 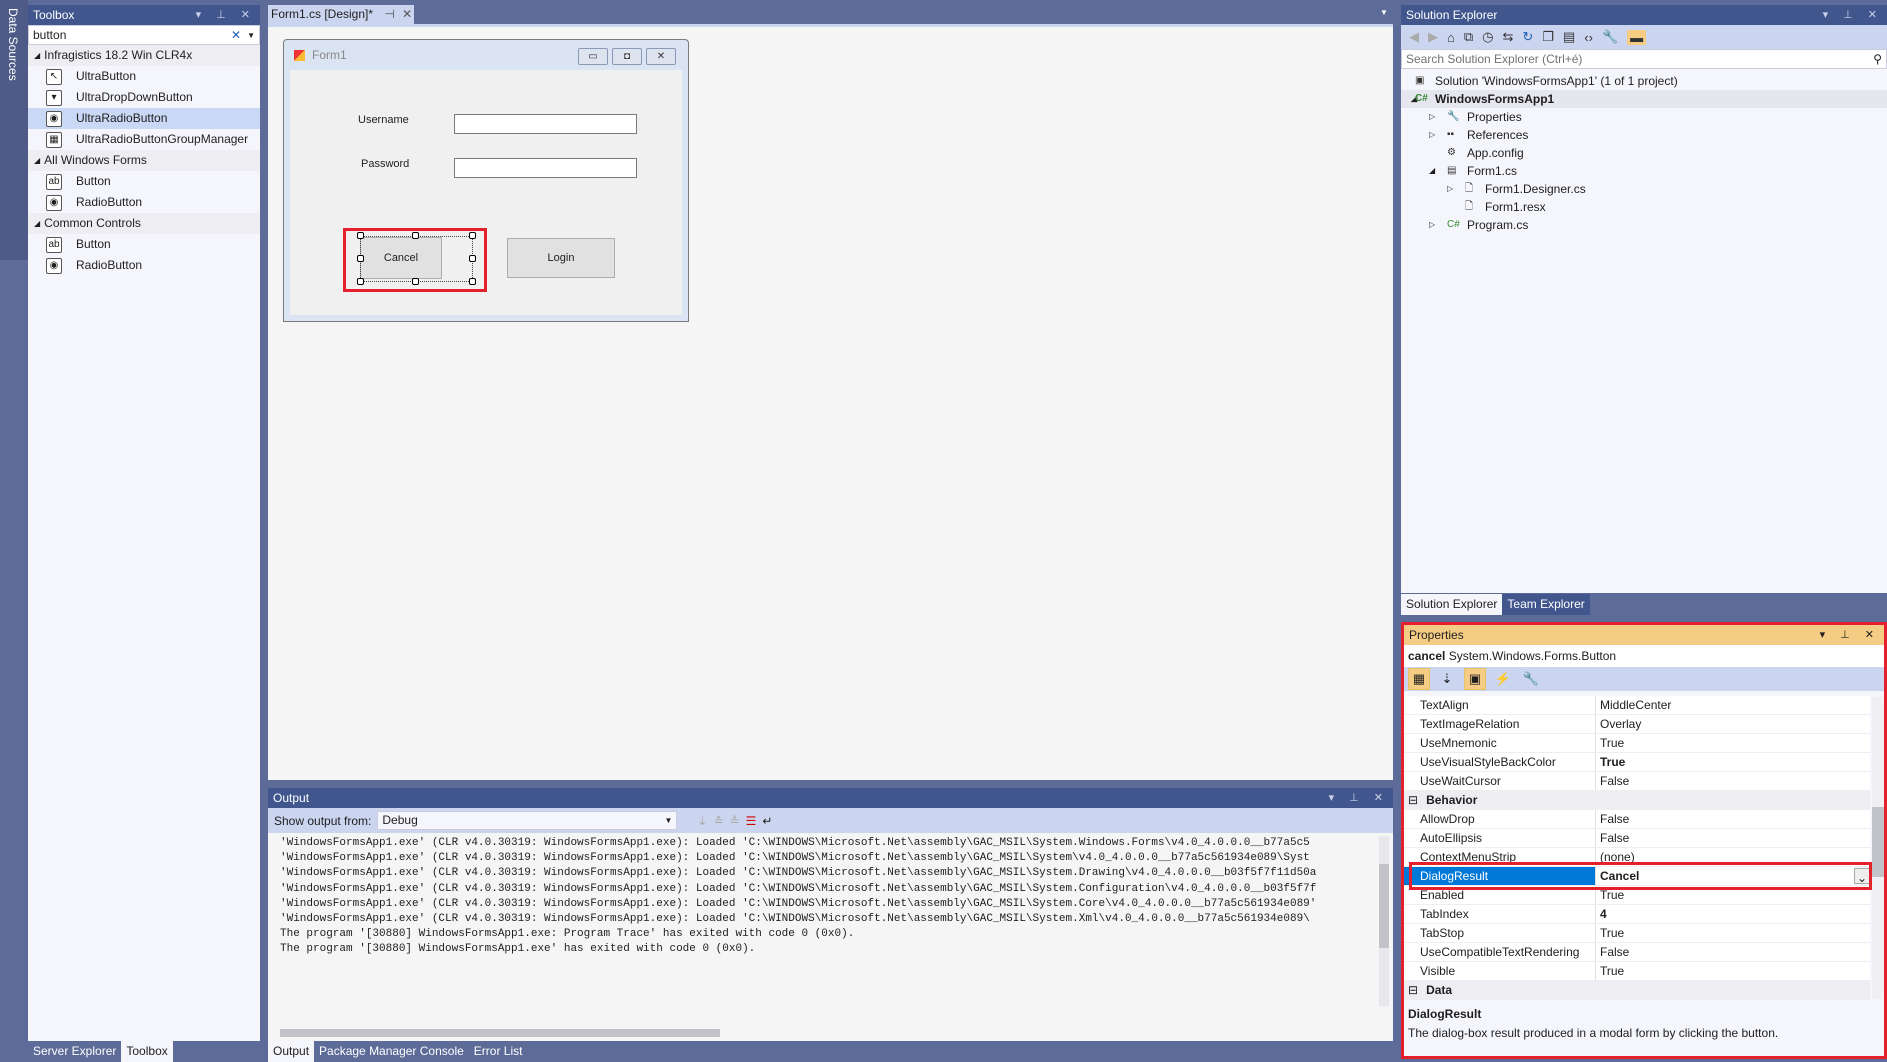 I want to click on property-row: UseWaitCursor False, so click(x=1637, y=781).